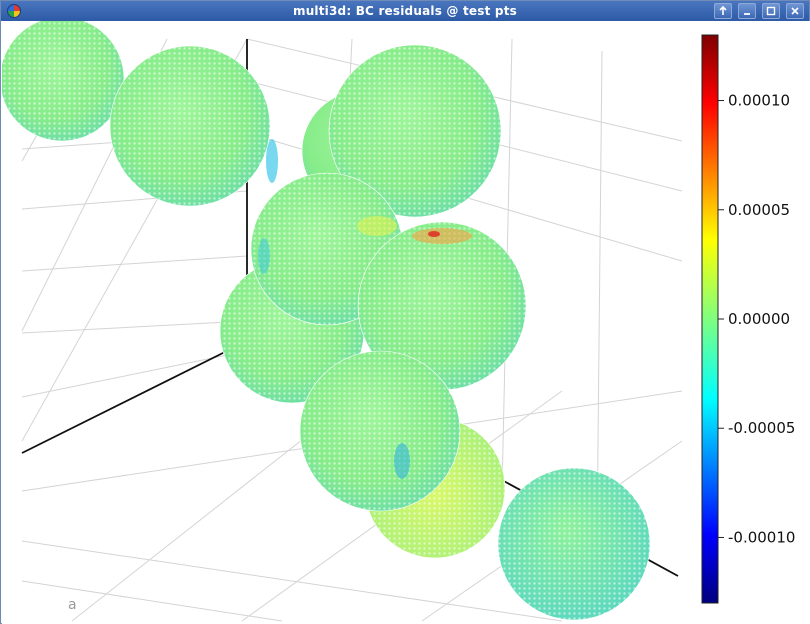 The width and height of the screenshot is (810, 624). What do you see at coordinates (771, 11) in the screenshot?
I see `maximize-icon` at bounding box center [771, 11].